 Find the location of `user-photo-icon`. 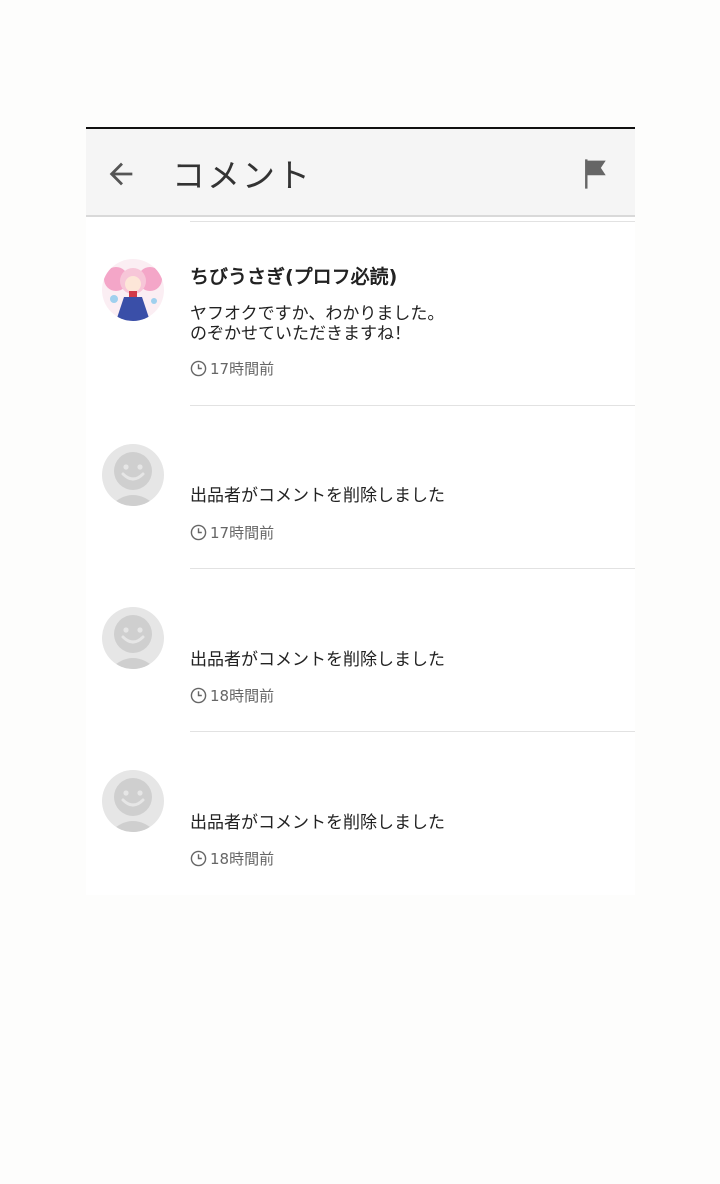

user-photo-icon is located at coordinates (133, 290).